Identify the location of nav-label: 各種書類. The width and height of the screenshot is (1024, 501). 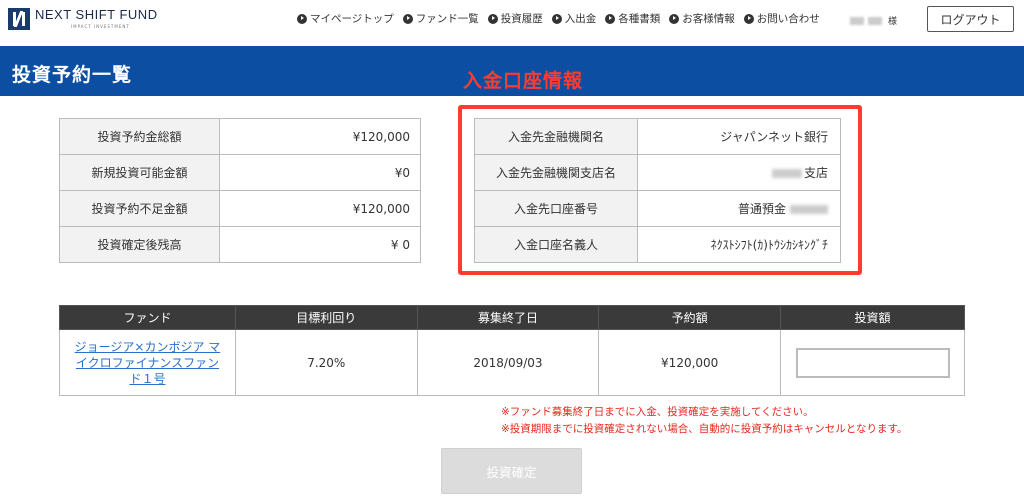
(639, 19).